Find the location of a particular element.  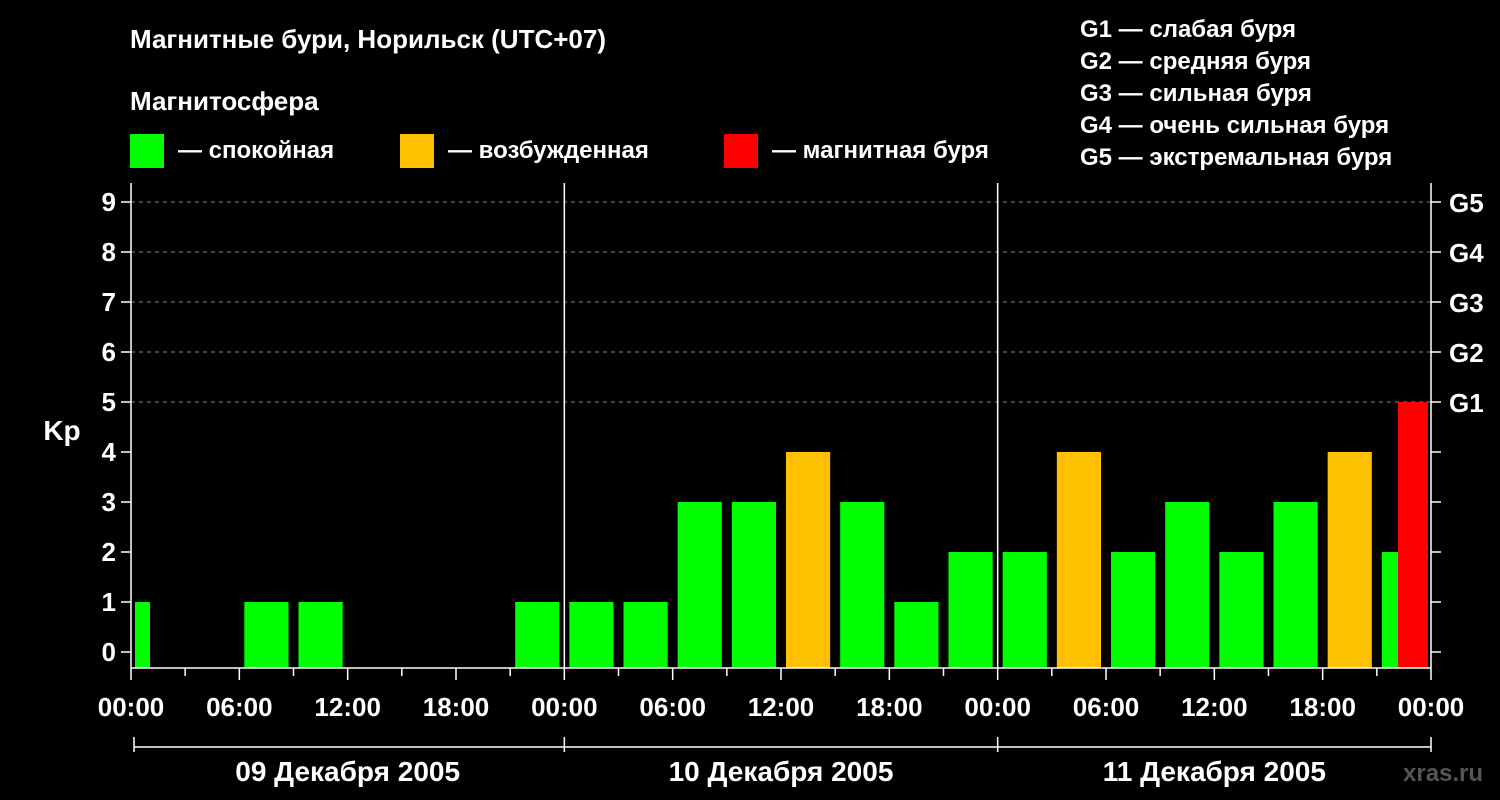

right-tick-label: G3 is located at coordinates (1466, 303).